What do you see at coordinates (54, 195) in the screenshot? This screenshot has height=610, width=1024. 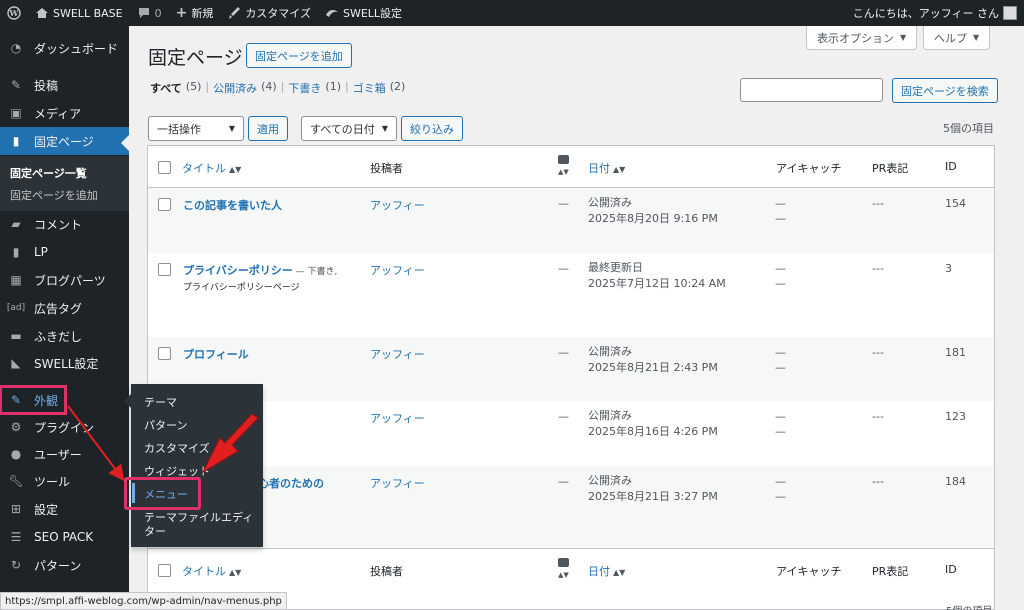 I see `submenu-add-page: 固定ページを追加` at bounding box center [54, 195].